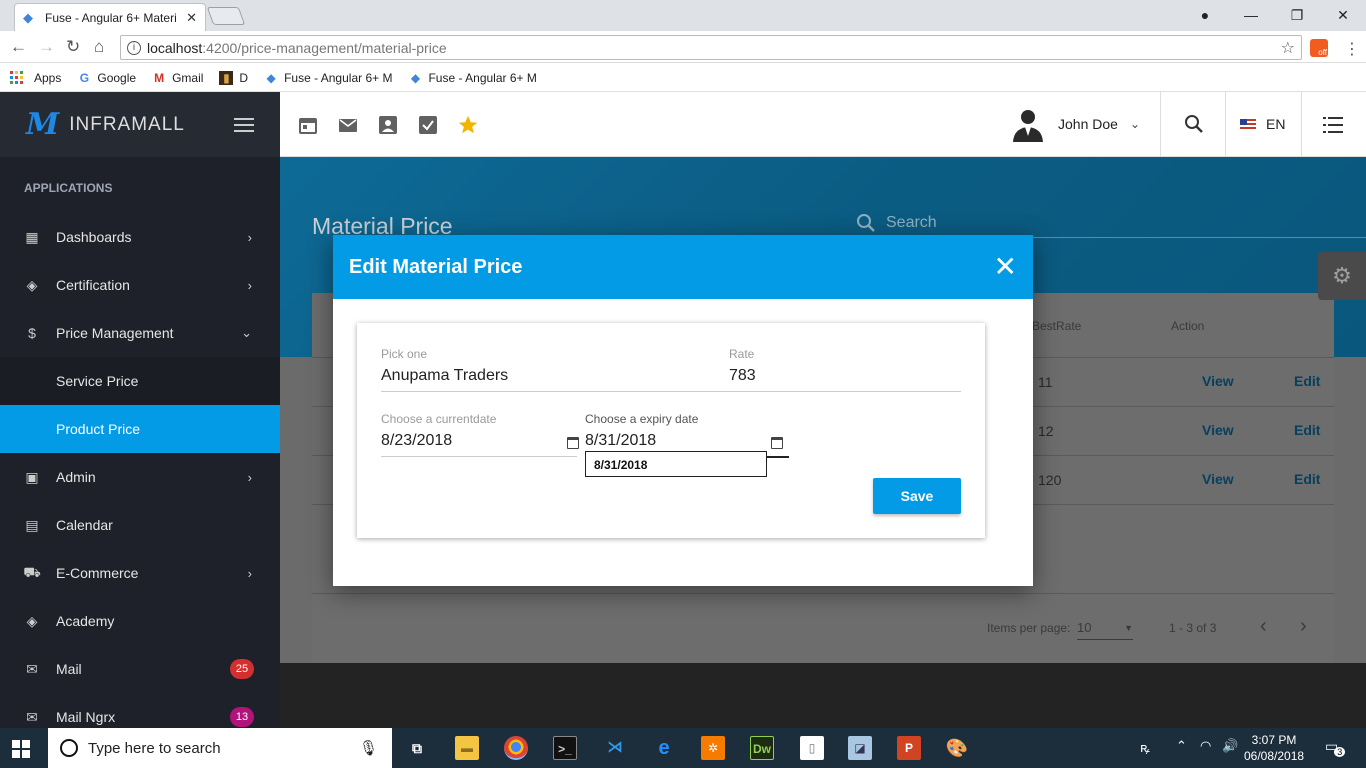  What do you see at coordinates (191, 18) in the screenshot?
I see `tab-close-icon: ✕` at bounding box center [191, 18].